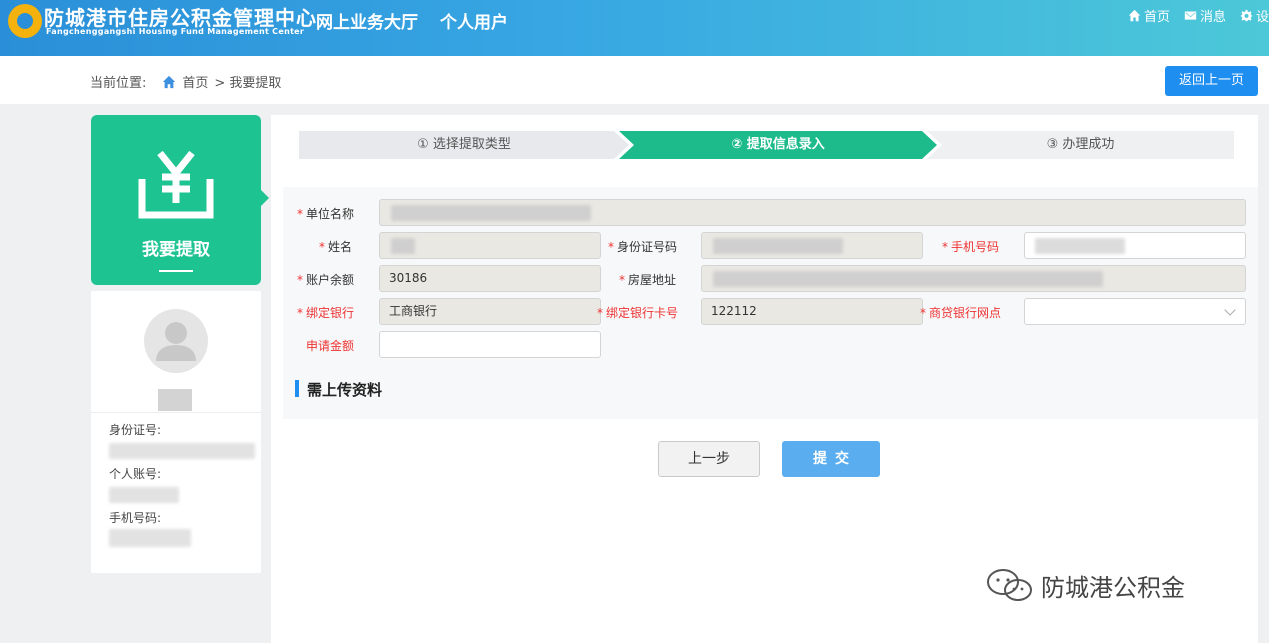 This screenshot has height=643, width=1269. I want to click on bound-card-label: * 绑定银行卡号, so click(638, 313).